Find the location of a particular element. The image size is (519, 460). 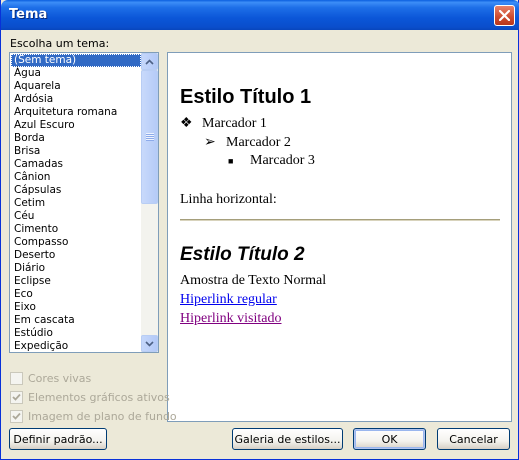

scroll-down-button is located at coordinates (149, 343).